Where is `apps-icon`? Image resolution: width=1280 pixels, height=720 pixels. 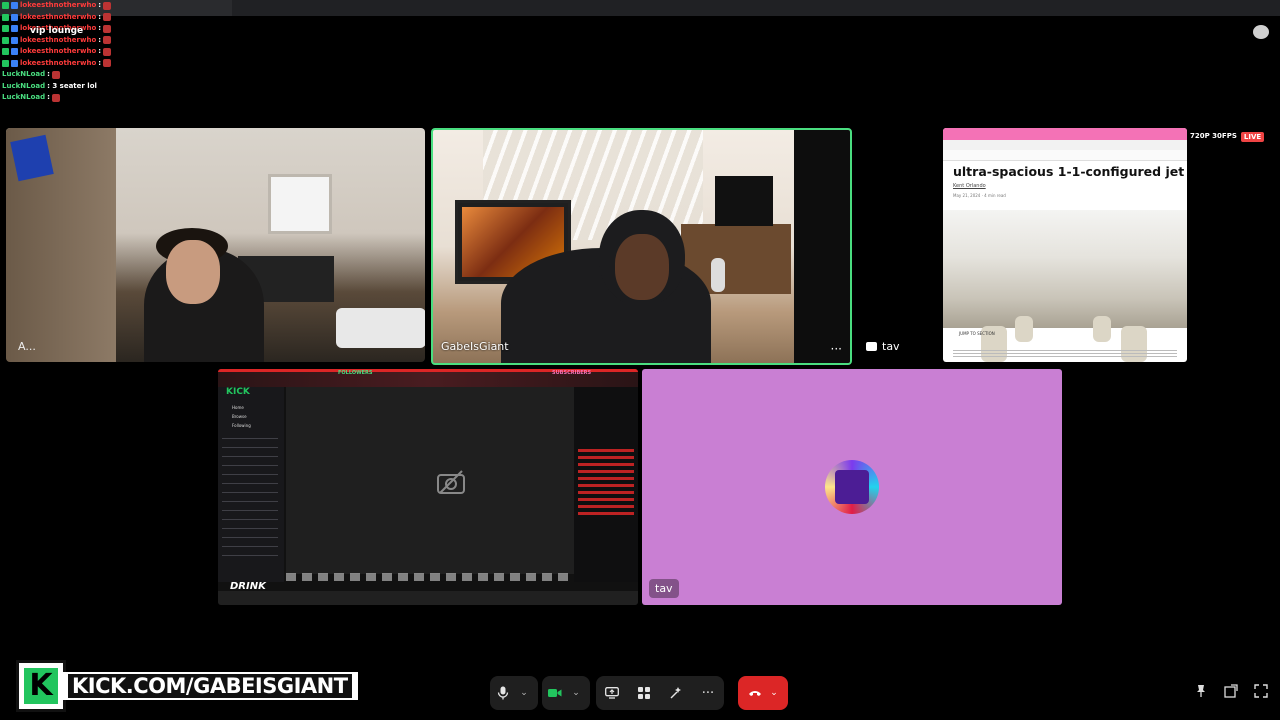
apps-icon is located at coordinates (644, 693).